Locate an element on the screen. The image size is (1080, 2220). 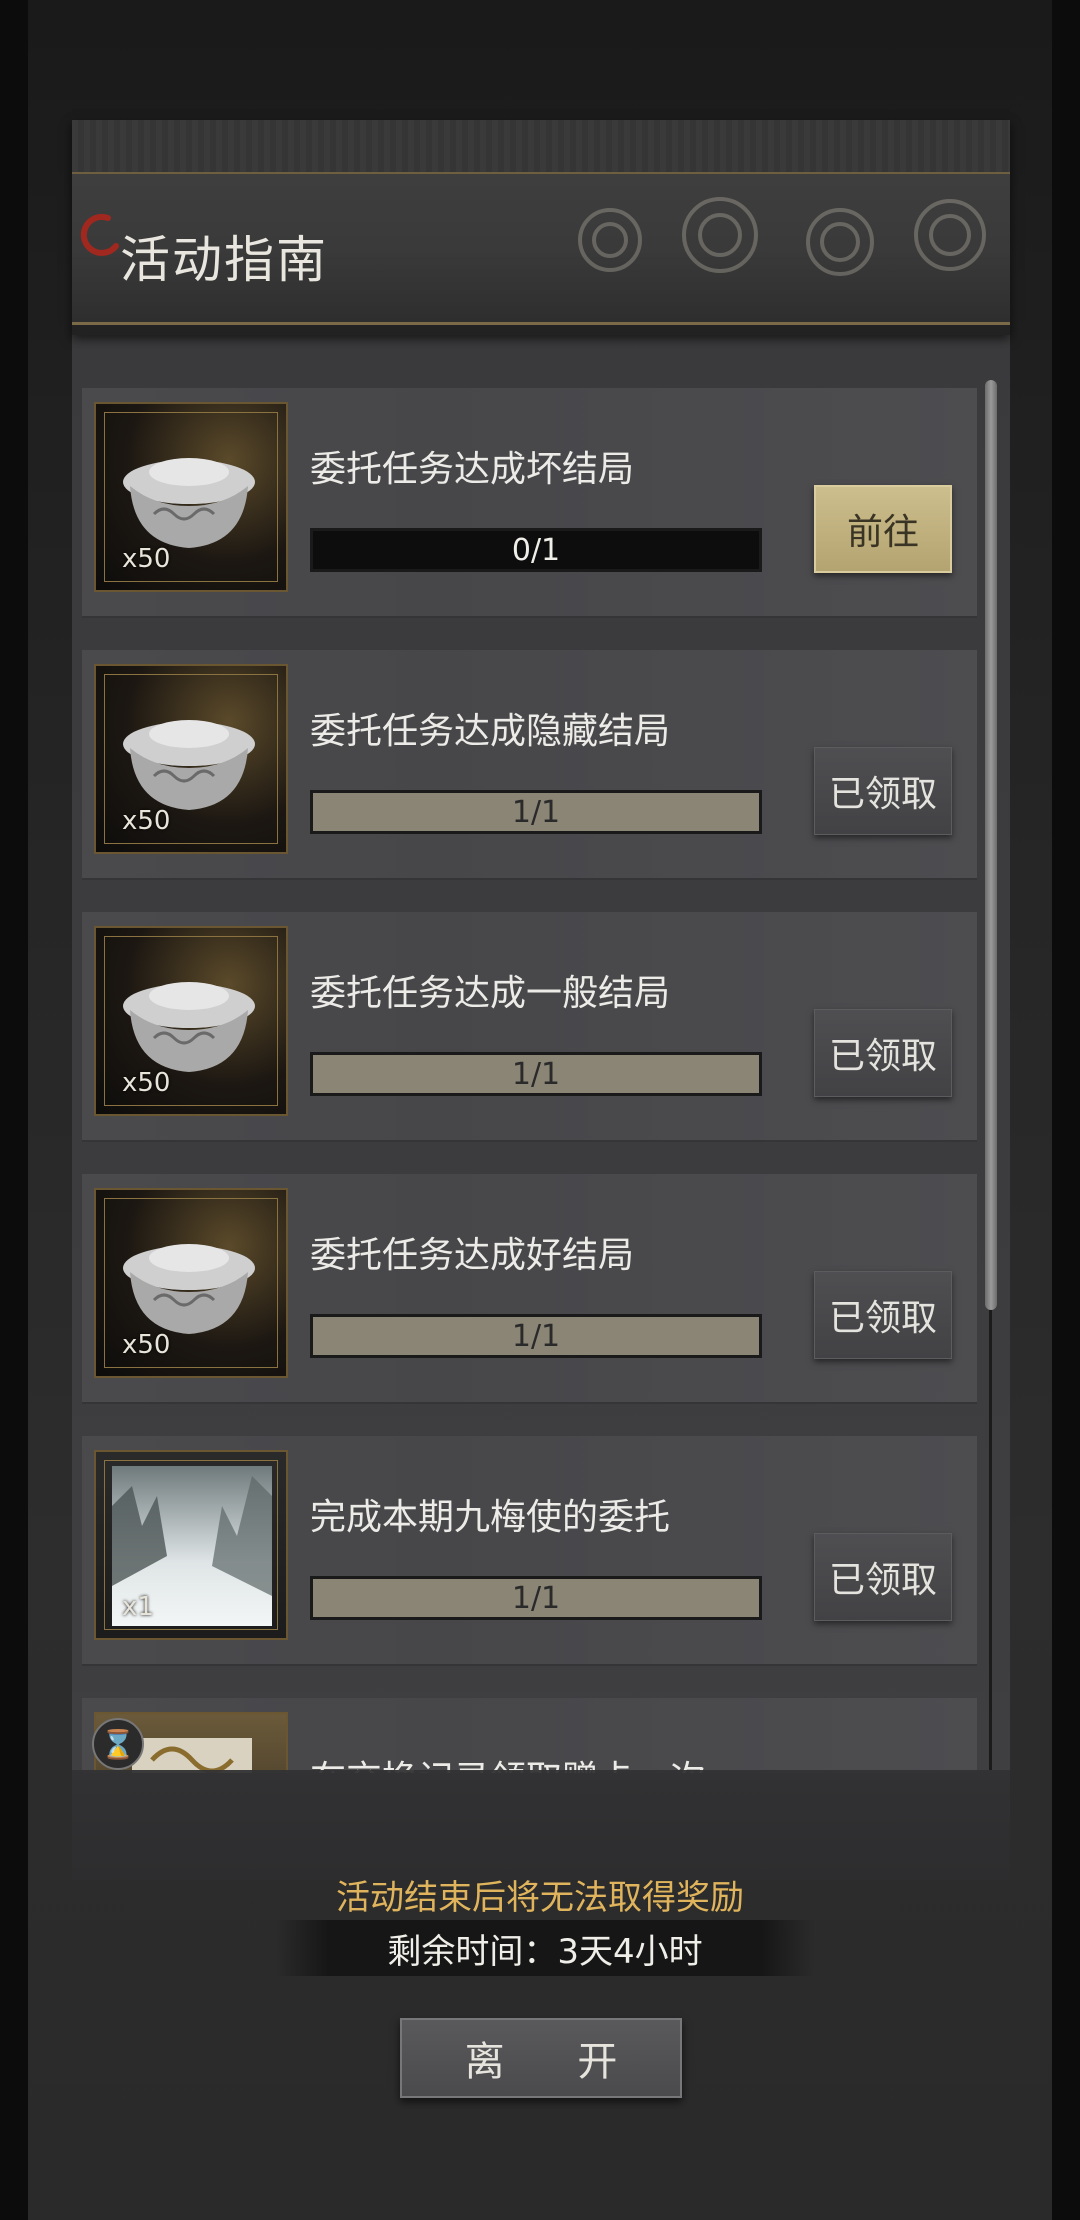
header-bottom-trim is located at coordinates (541, 328).